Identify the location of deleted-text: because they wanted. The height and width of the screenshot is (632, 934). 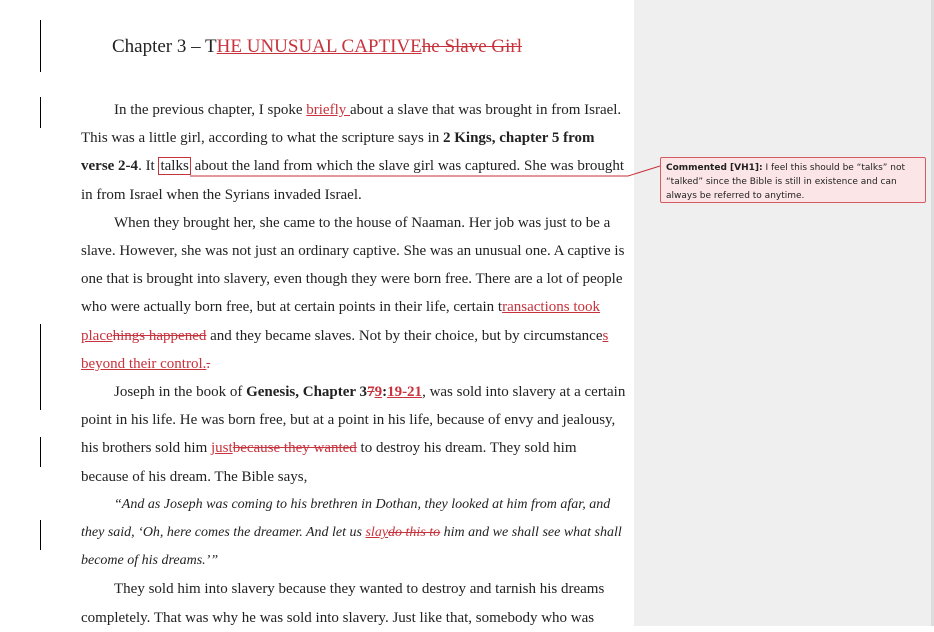
(294, 448).